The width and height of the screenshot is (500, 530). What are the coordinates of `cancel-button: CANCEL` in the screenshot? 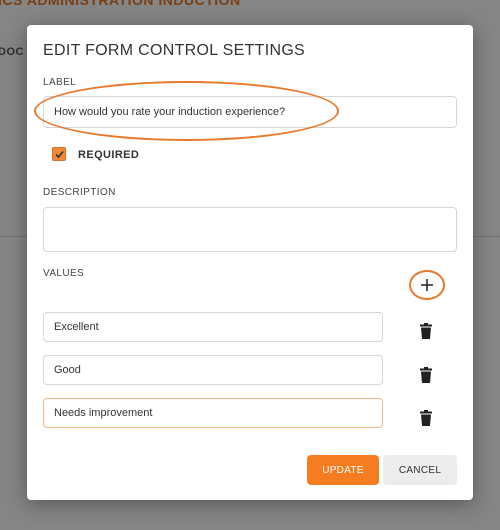 It's located at (420, 470).